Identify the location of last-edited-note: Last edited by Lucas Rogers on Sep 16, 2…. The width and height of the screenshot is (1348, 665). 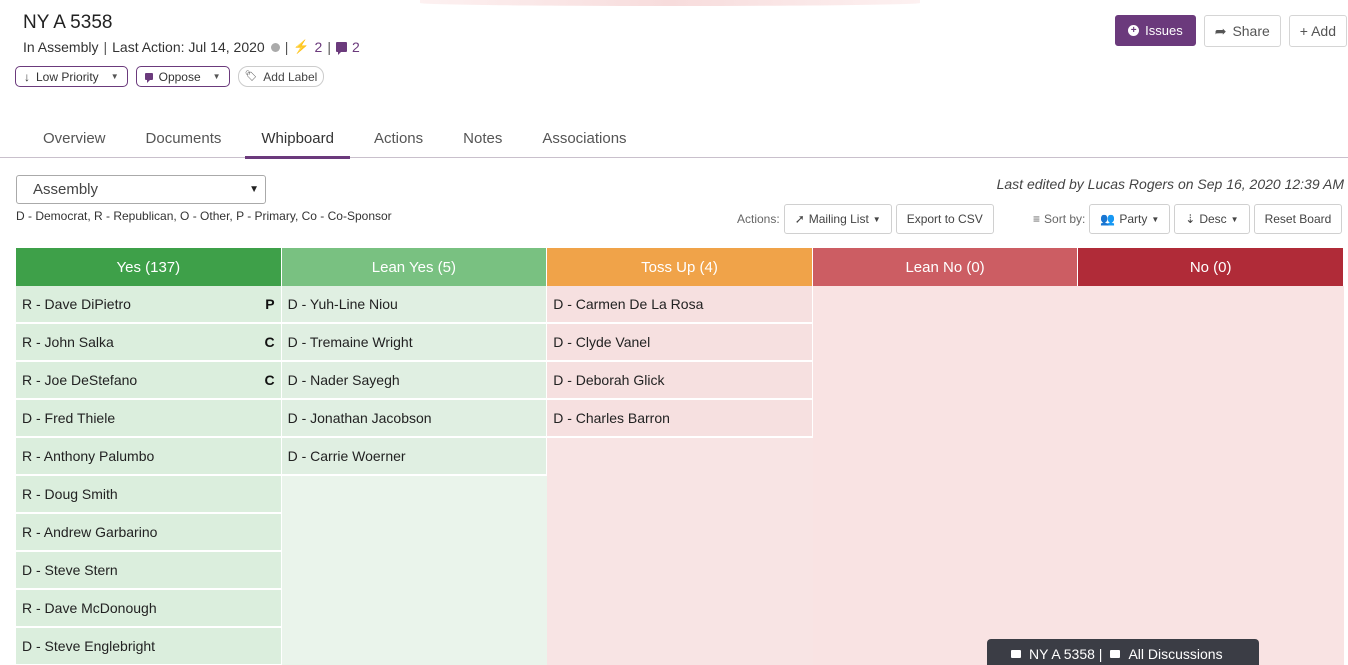
(1170, 184).